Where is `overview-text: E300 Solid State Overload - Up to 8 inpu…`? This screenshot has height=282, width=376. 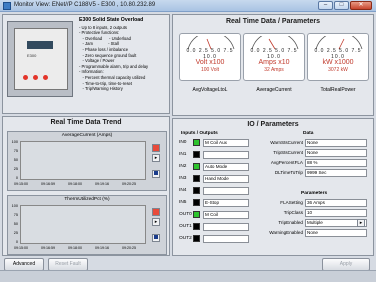 overview-text: E300 Solid State Overload - Up to 8 inpu… is located at coordinates (113, 54).